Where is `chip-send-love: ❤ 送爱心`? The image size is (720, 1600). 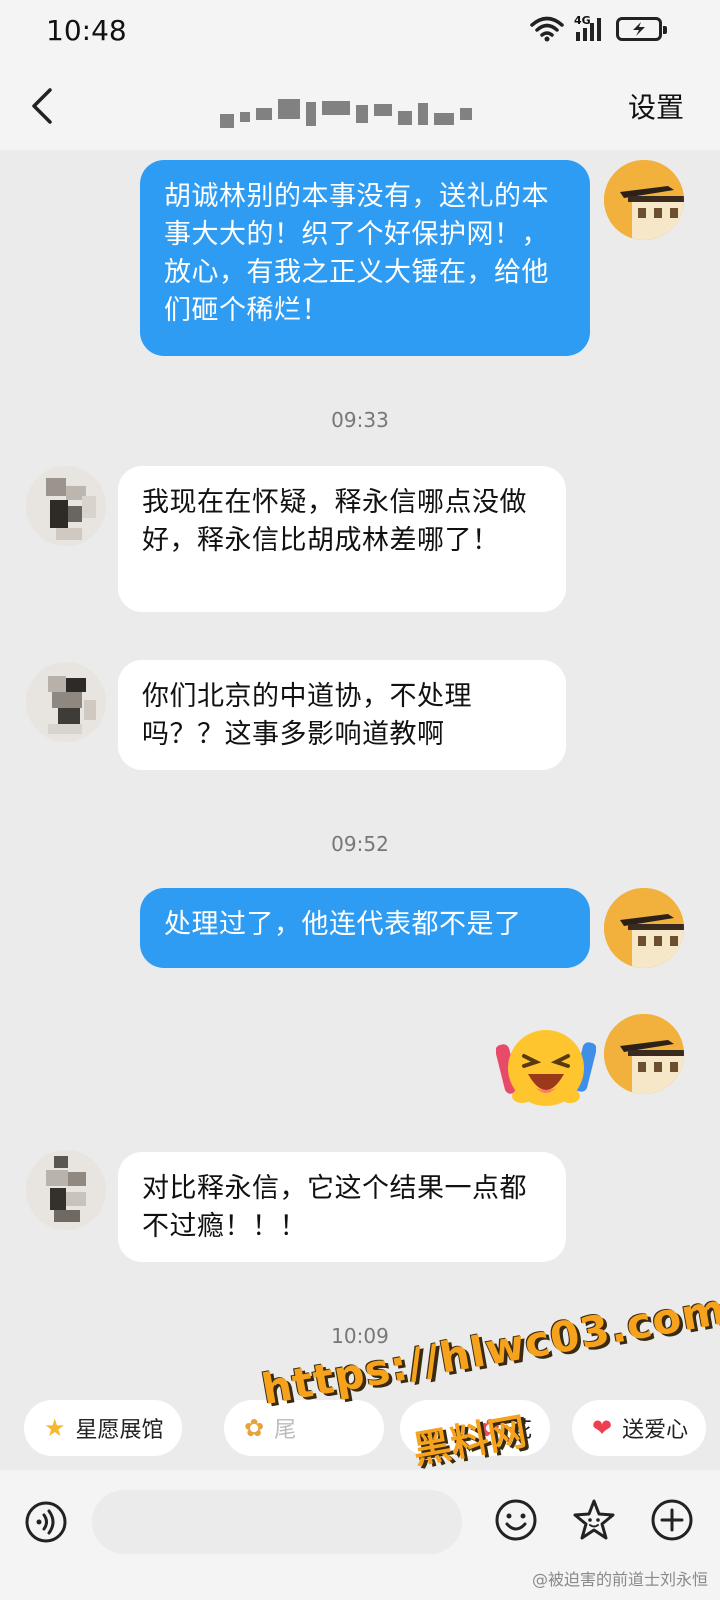 chip-send-love: ❤ 送爱心 is located at coordinates (639, 1428).